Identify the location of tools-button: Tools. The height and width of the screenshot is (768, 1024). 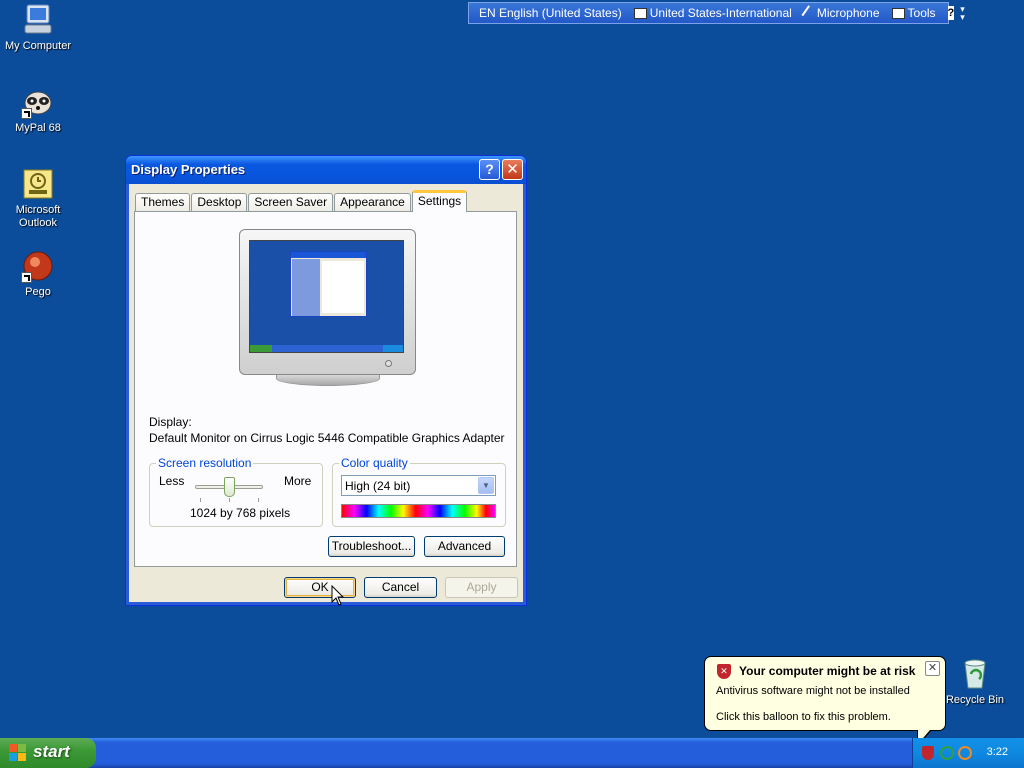
(914, 13).